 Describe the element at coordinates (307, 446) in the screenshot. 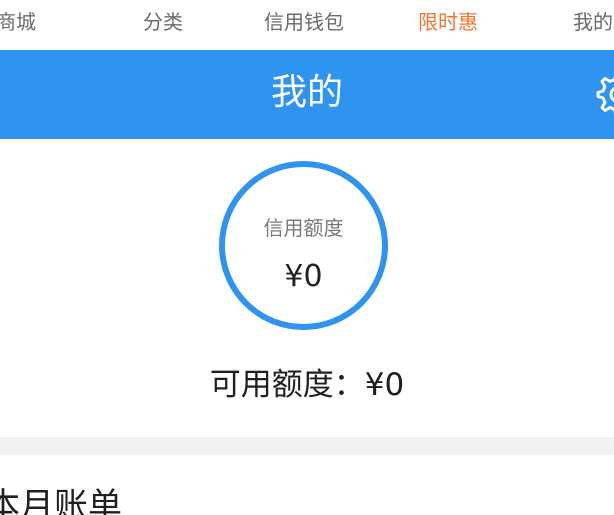

I see `section-divider` at that location.